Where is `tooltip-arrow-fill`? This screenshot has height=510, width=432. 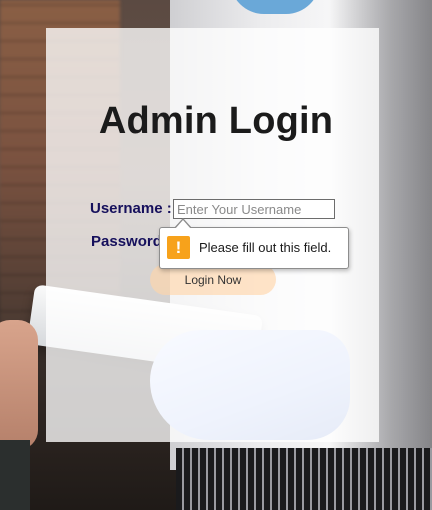 tooltip-arrow-fill is located at coordinates (183, 224).